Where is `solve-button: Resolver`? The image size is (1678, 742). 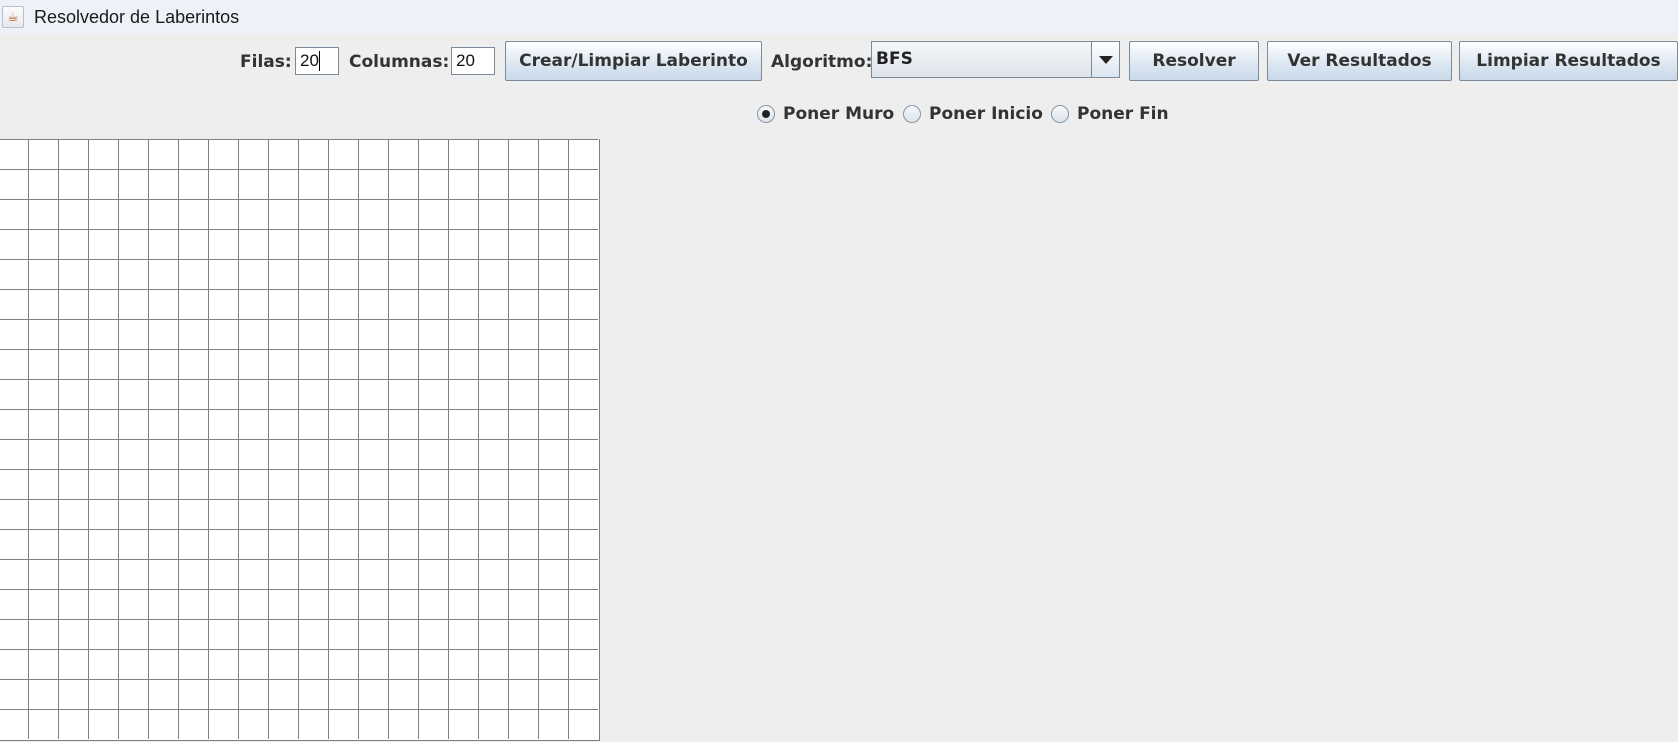
solve-button: Resolver is located at coordinates (1194, 61).